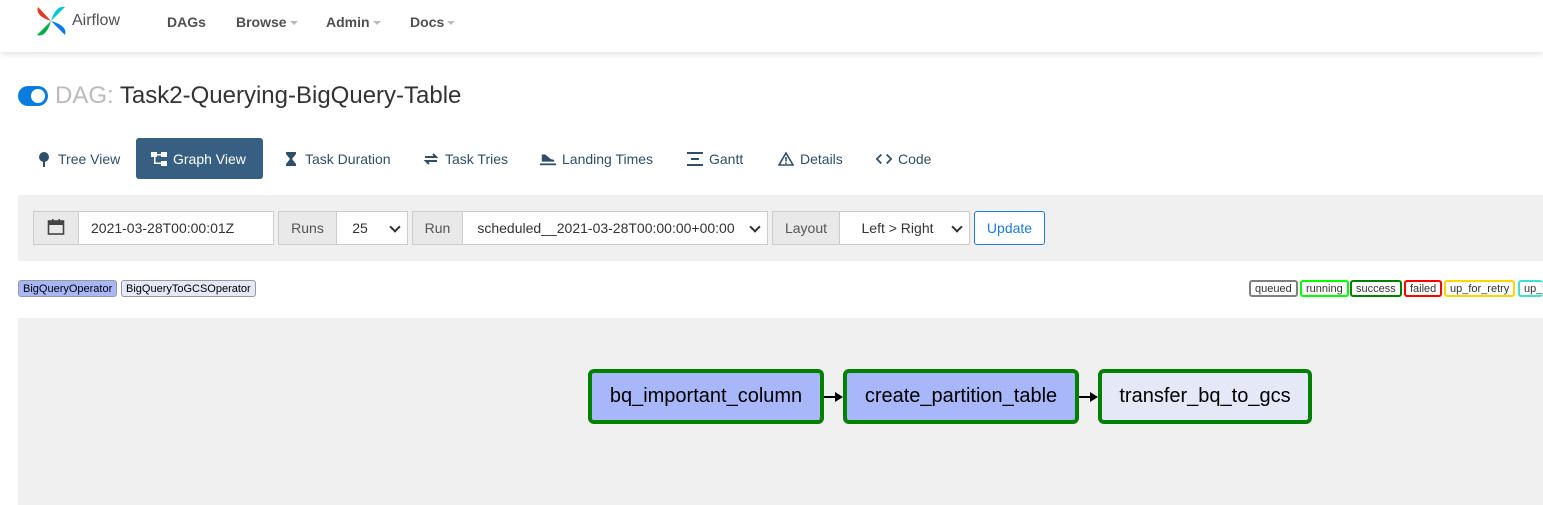 The height and width of the screenshot is (505, 1543). I want to click on tab-graph-view: Graph View, so click(199, 158).